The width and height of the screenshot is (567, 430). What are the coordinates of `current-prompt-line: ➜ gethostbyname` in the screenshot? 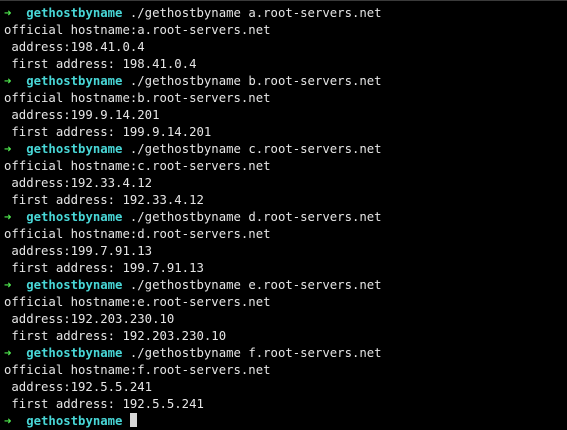 It's located at (285, 421).